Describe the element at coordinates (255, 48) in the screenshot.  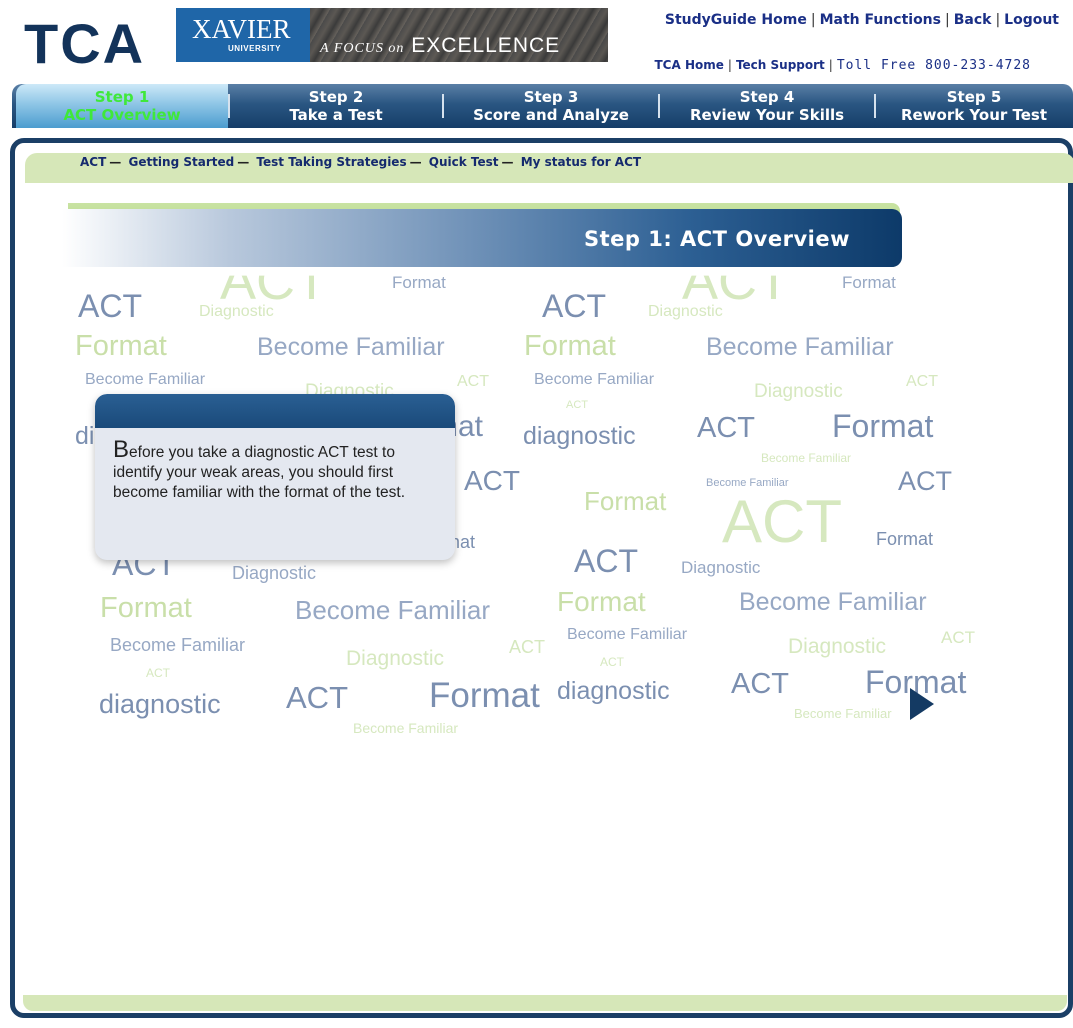
I see `xavier-university-label: UNIVERSITY` at that location.